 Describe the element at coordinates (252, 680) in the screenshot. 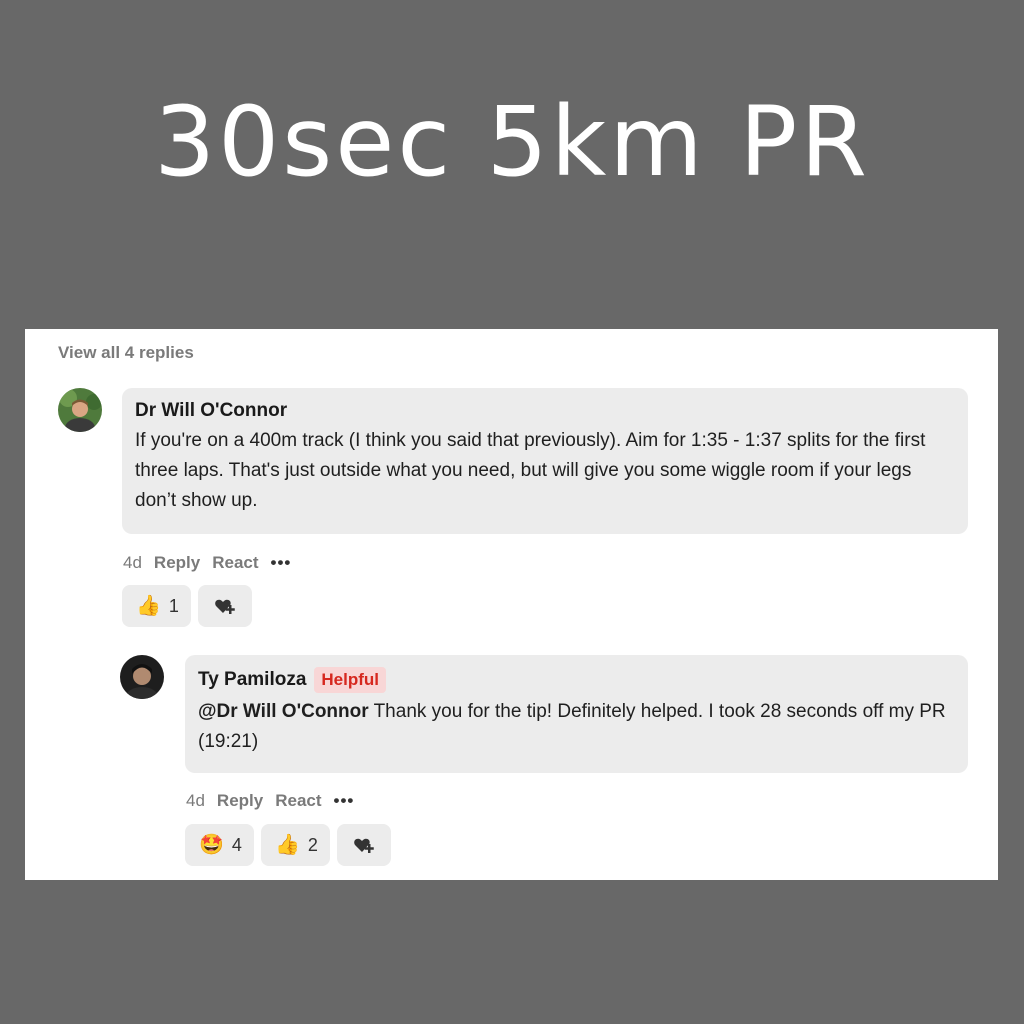

I see `comment-author: Ty Pamiloza` at that location.